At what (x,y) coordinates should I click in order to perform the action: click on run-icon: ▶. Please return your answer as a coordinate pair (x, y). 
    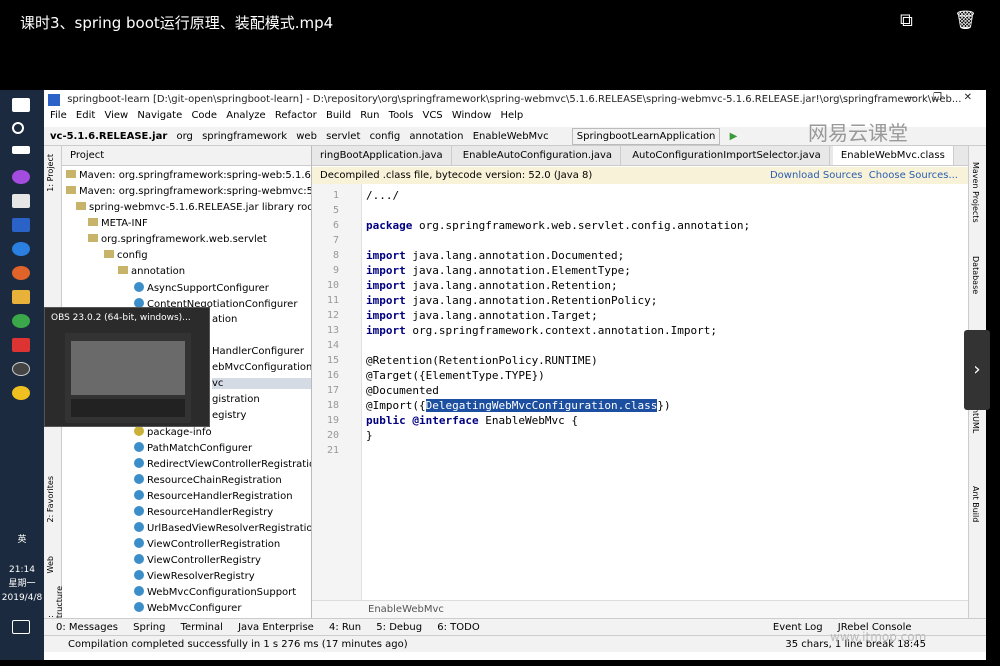
    Looking at the image, I should click on (734, 136).